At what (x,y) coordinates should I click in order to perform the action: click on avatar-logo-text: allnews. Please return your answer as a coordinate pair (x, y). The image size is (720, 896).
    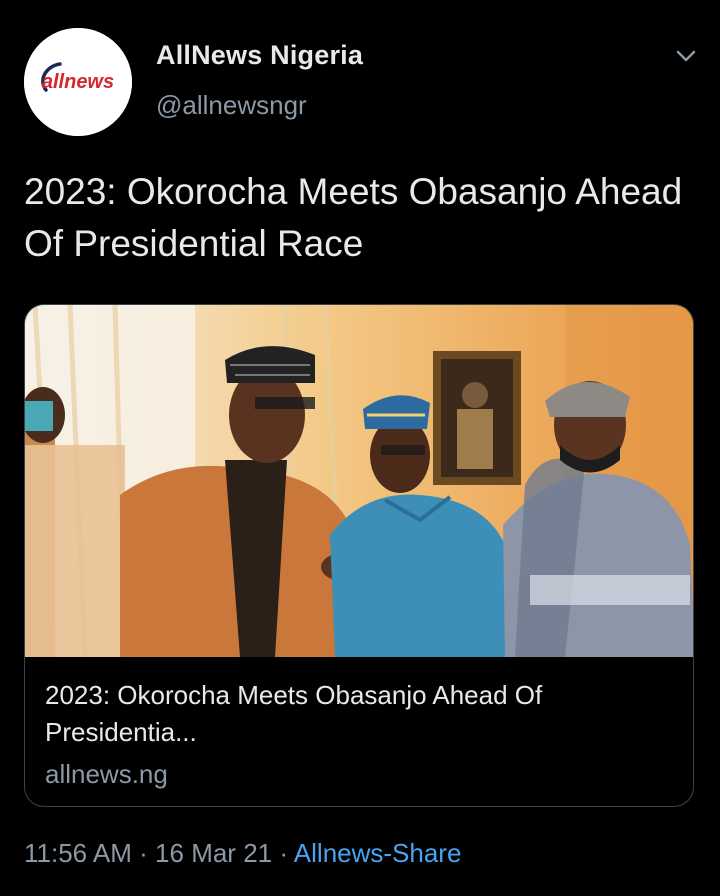
    Looking at the image, I should click on (78, 82).